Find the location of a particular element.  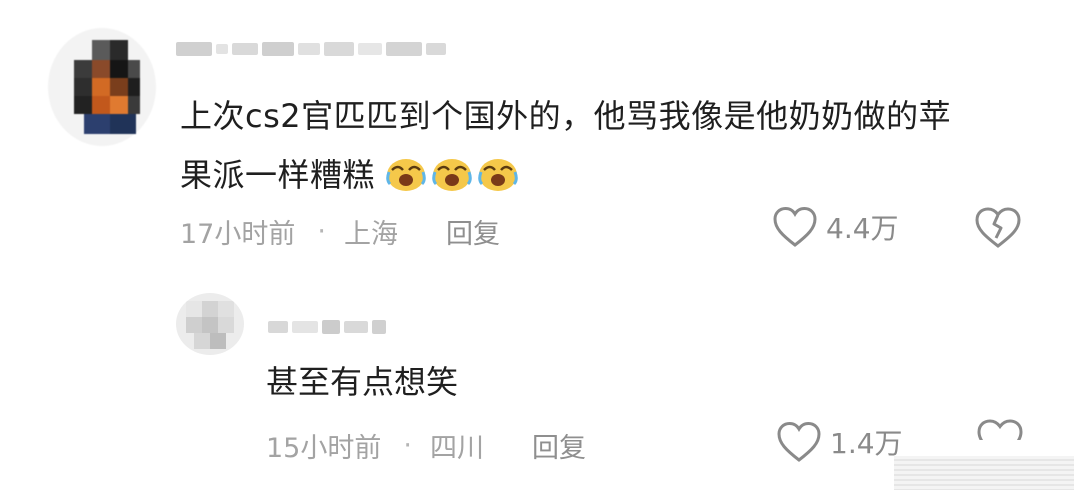

reply-dislike-button is located at coordinates (1000, 429).